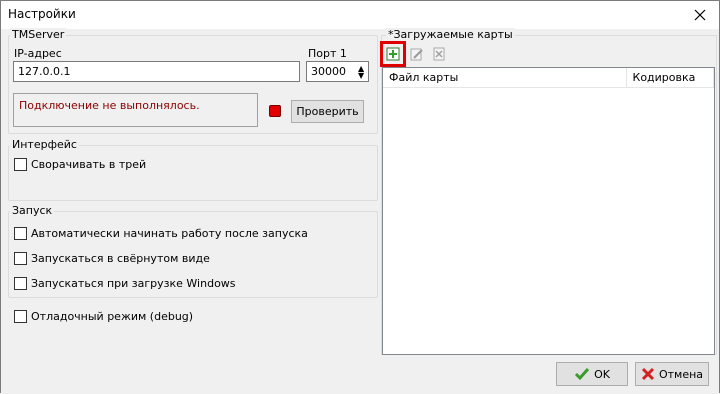 Image resolution: width=720 pixels, height=394 pixels. What do you see at coordinates (42, 14) in the screenshot?
I see `window-title: Настройки` at bounding box center [42, 14].